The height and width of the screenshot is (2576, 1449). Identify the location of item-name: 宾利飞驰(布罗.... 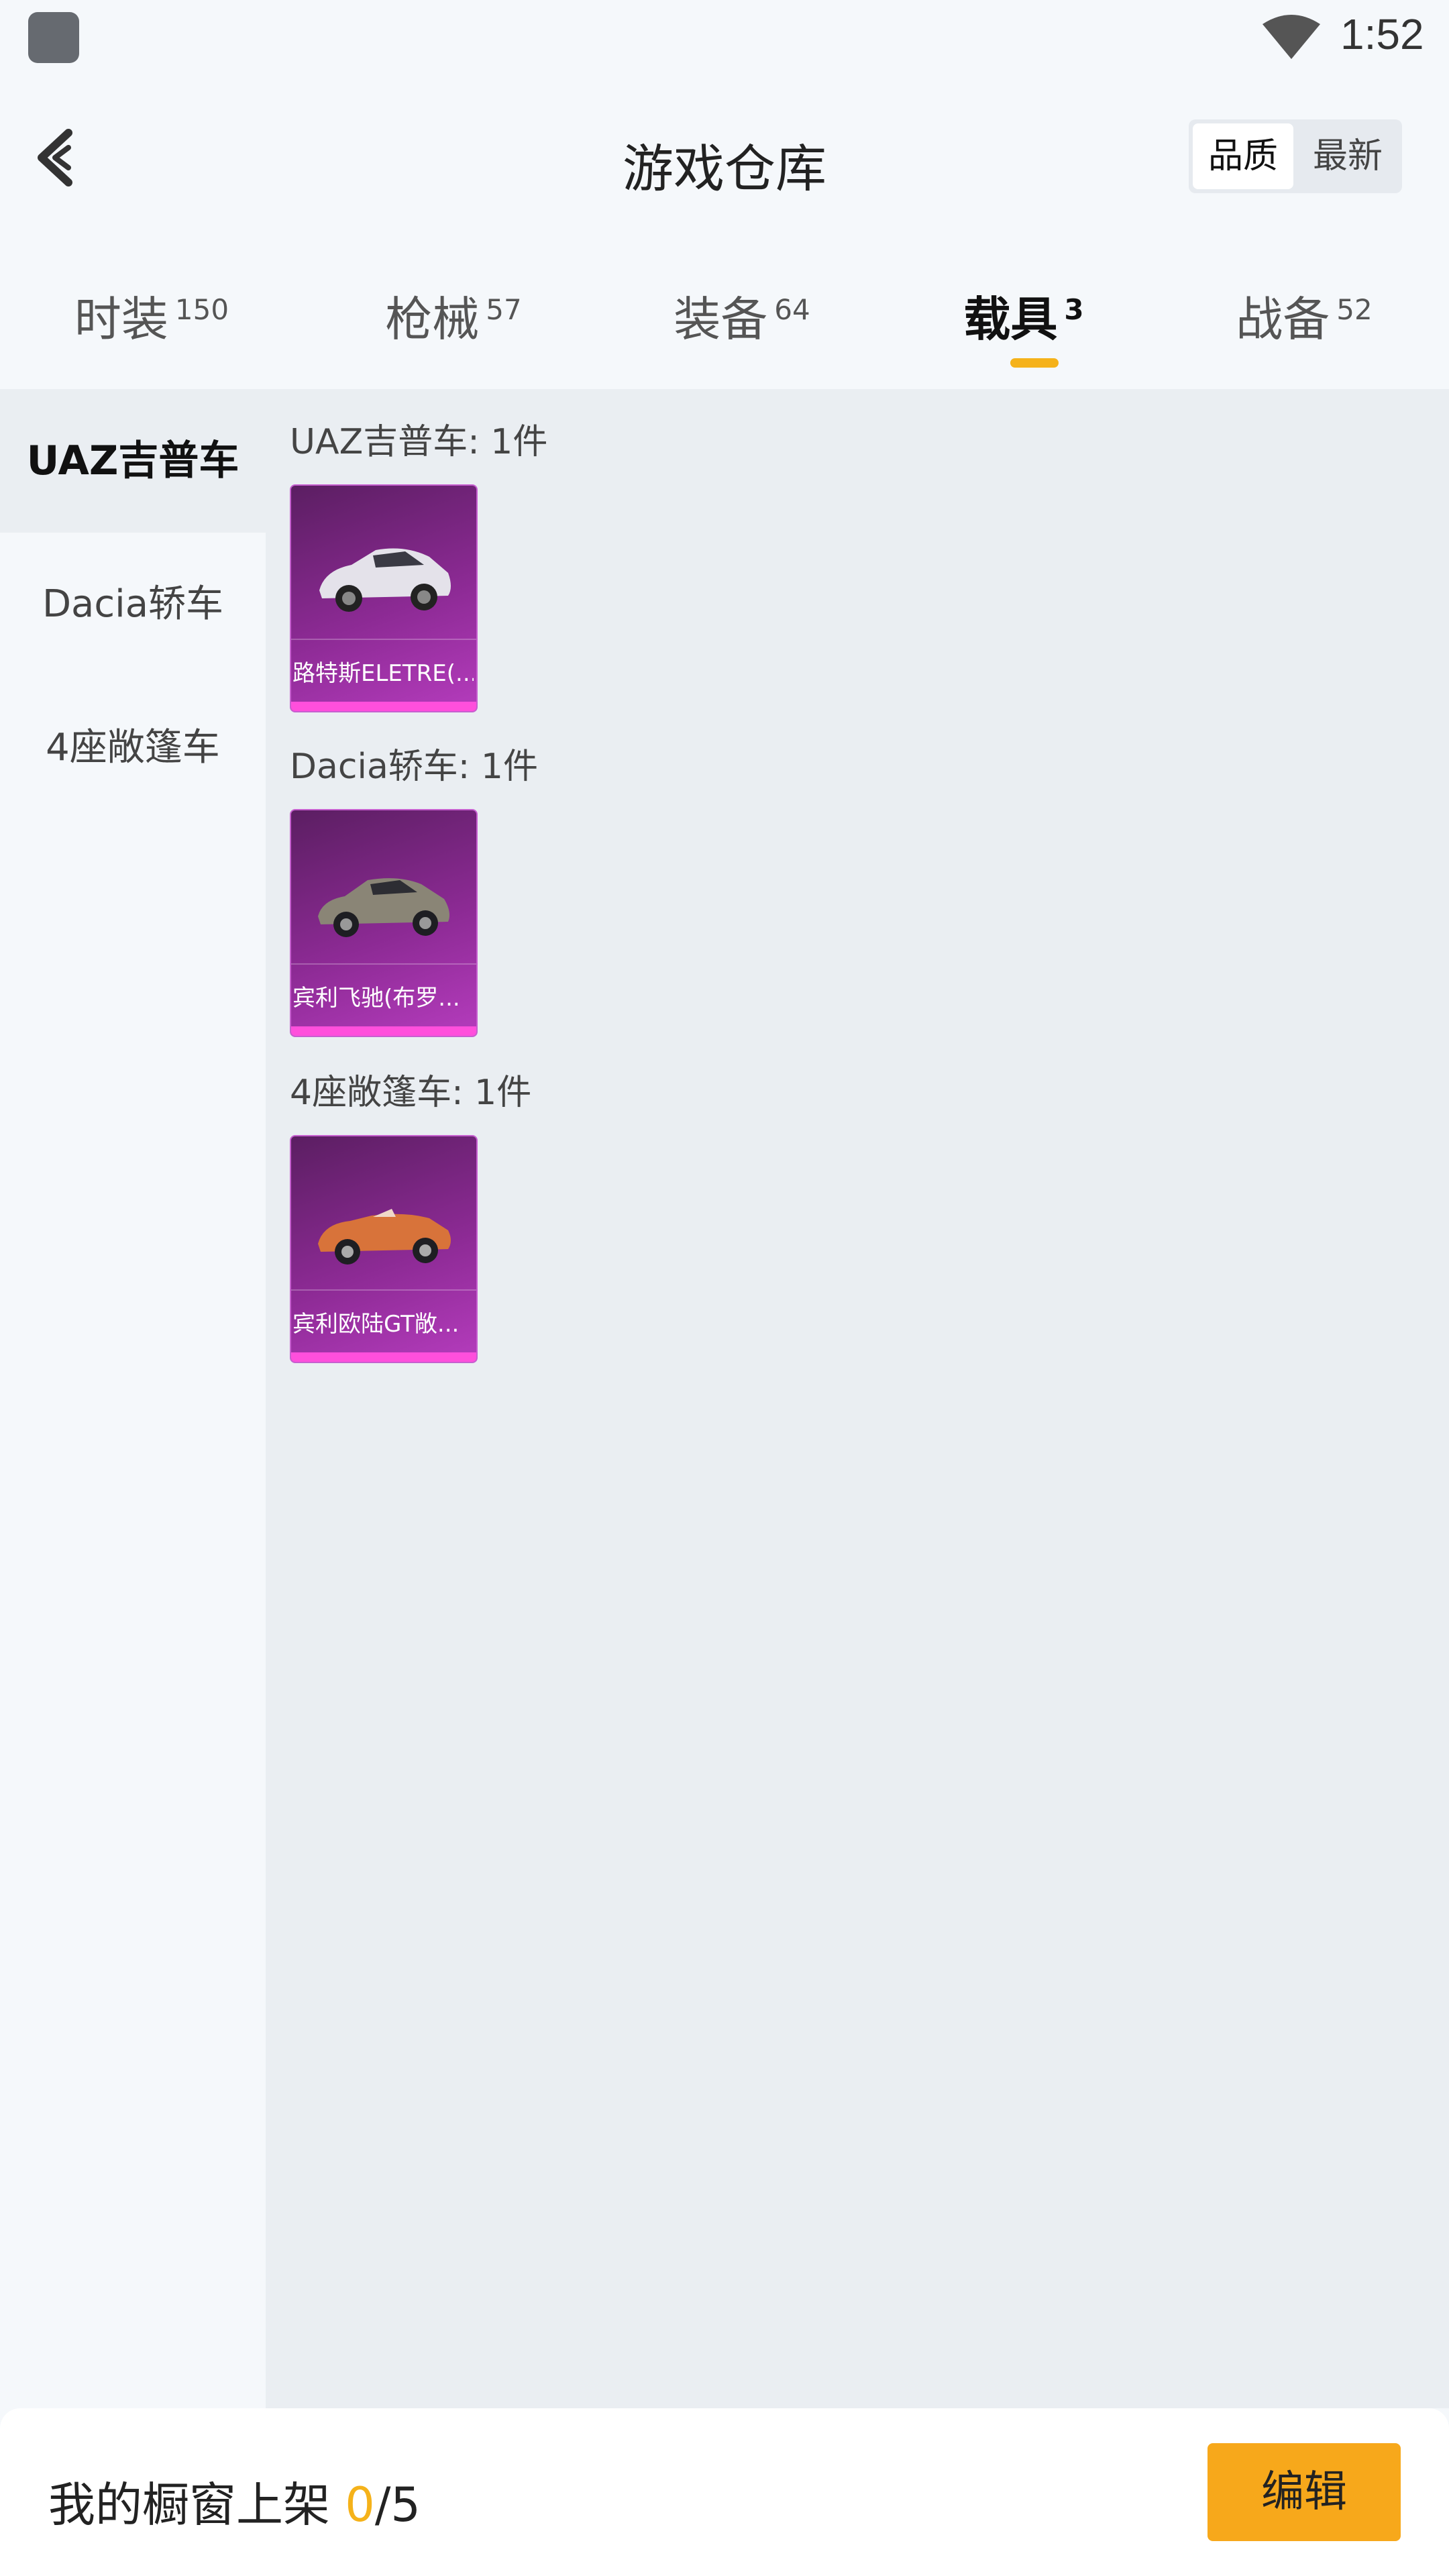
(376, 998).